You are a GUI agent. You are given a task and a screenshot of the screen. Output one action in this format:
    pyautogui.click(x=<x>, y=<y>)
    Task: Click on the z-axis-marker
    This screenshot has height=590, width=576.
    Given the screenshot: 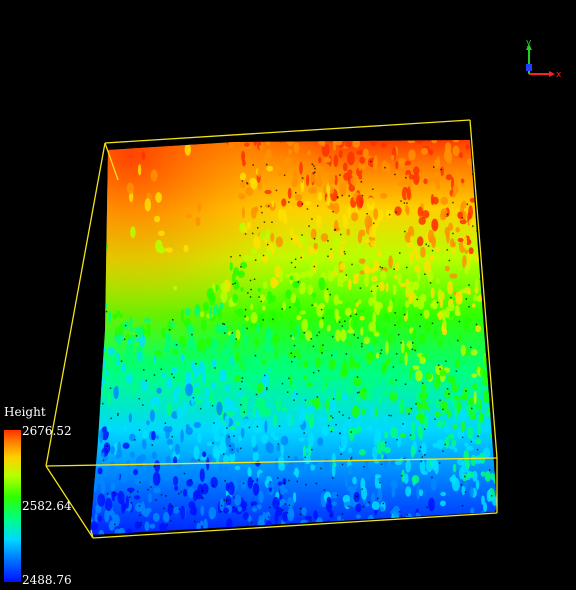 What is the action you would take?
    pyautogui.click(x=529, y=67)
    